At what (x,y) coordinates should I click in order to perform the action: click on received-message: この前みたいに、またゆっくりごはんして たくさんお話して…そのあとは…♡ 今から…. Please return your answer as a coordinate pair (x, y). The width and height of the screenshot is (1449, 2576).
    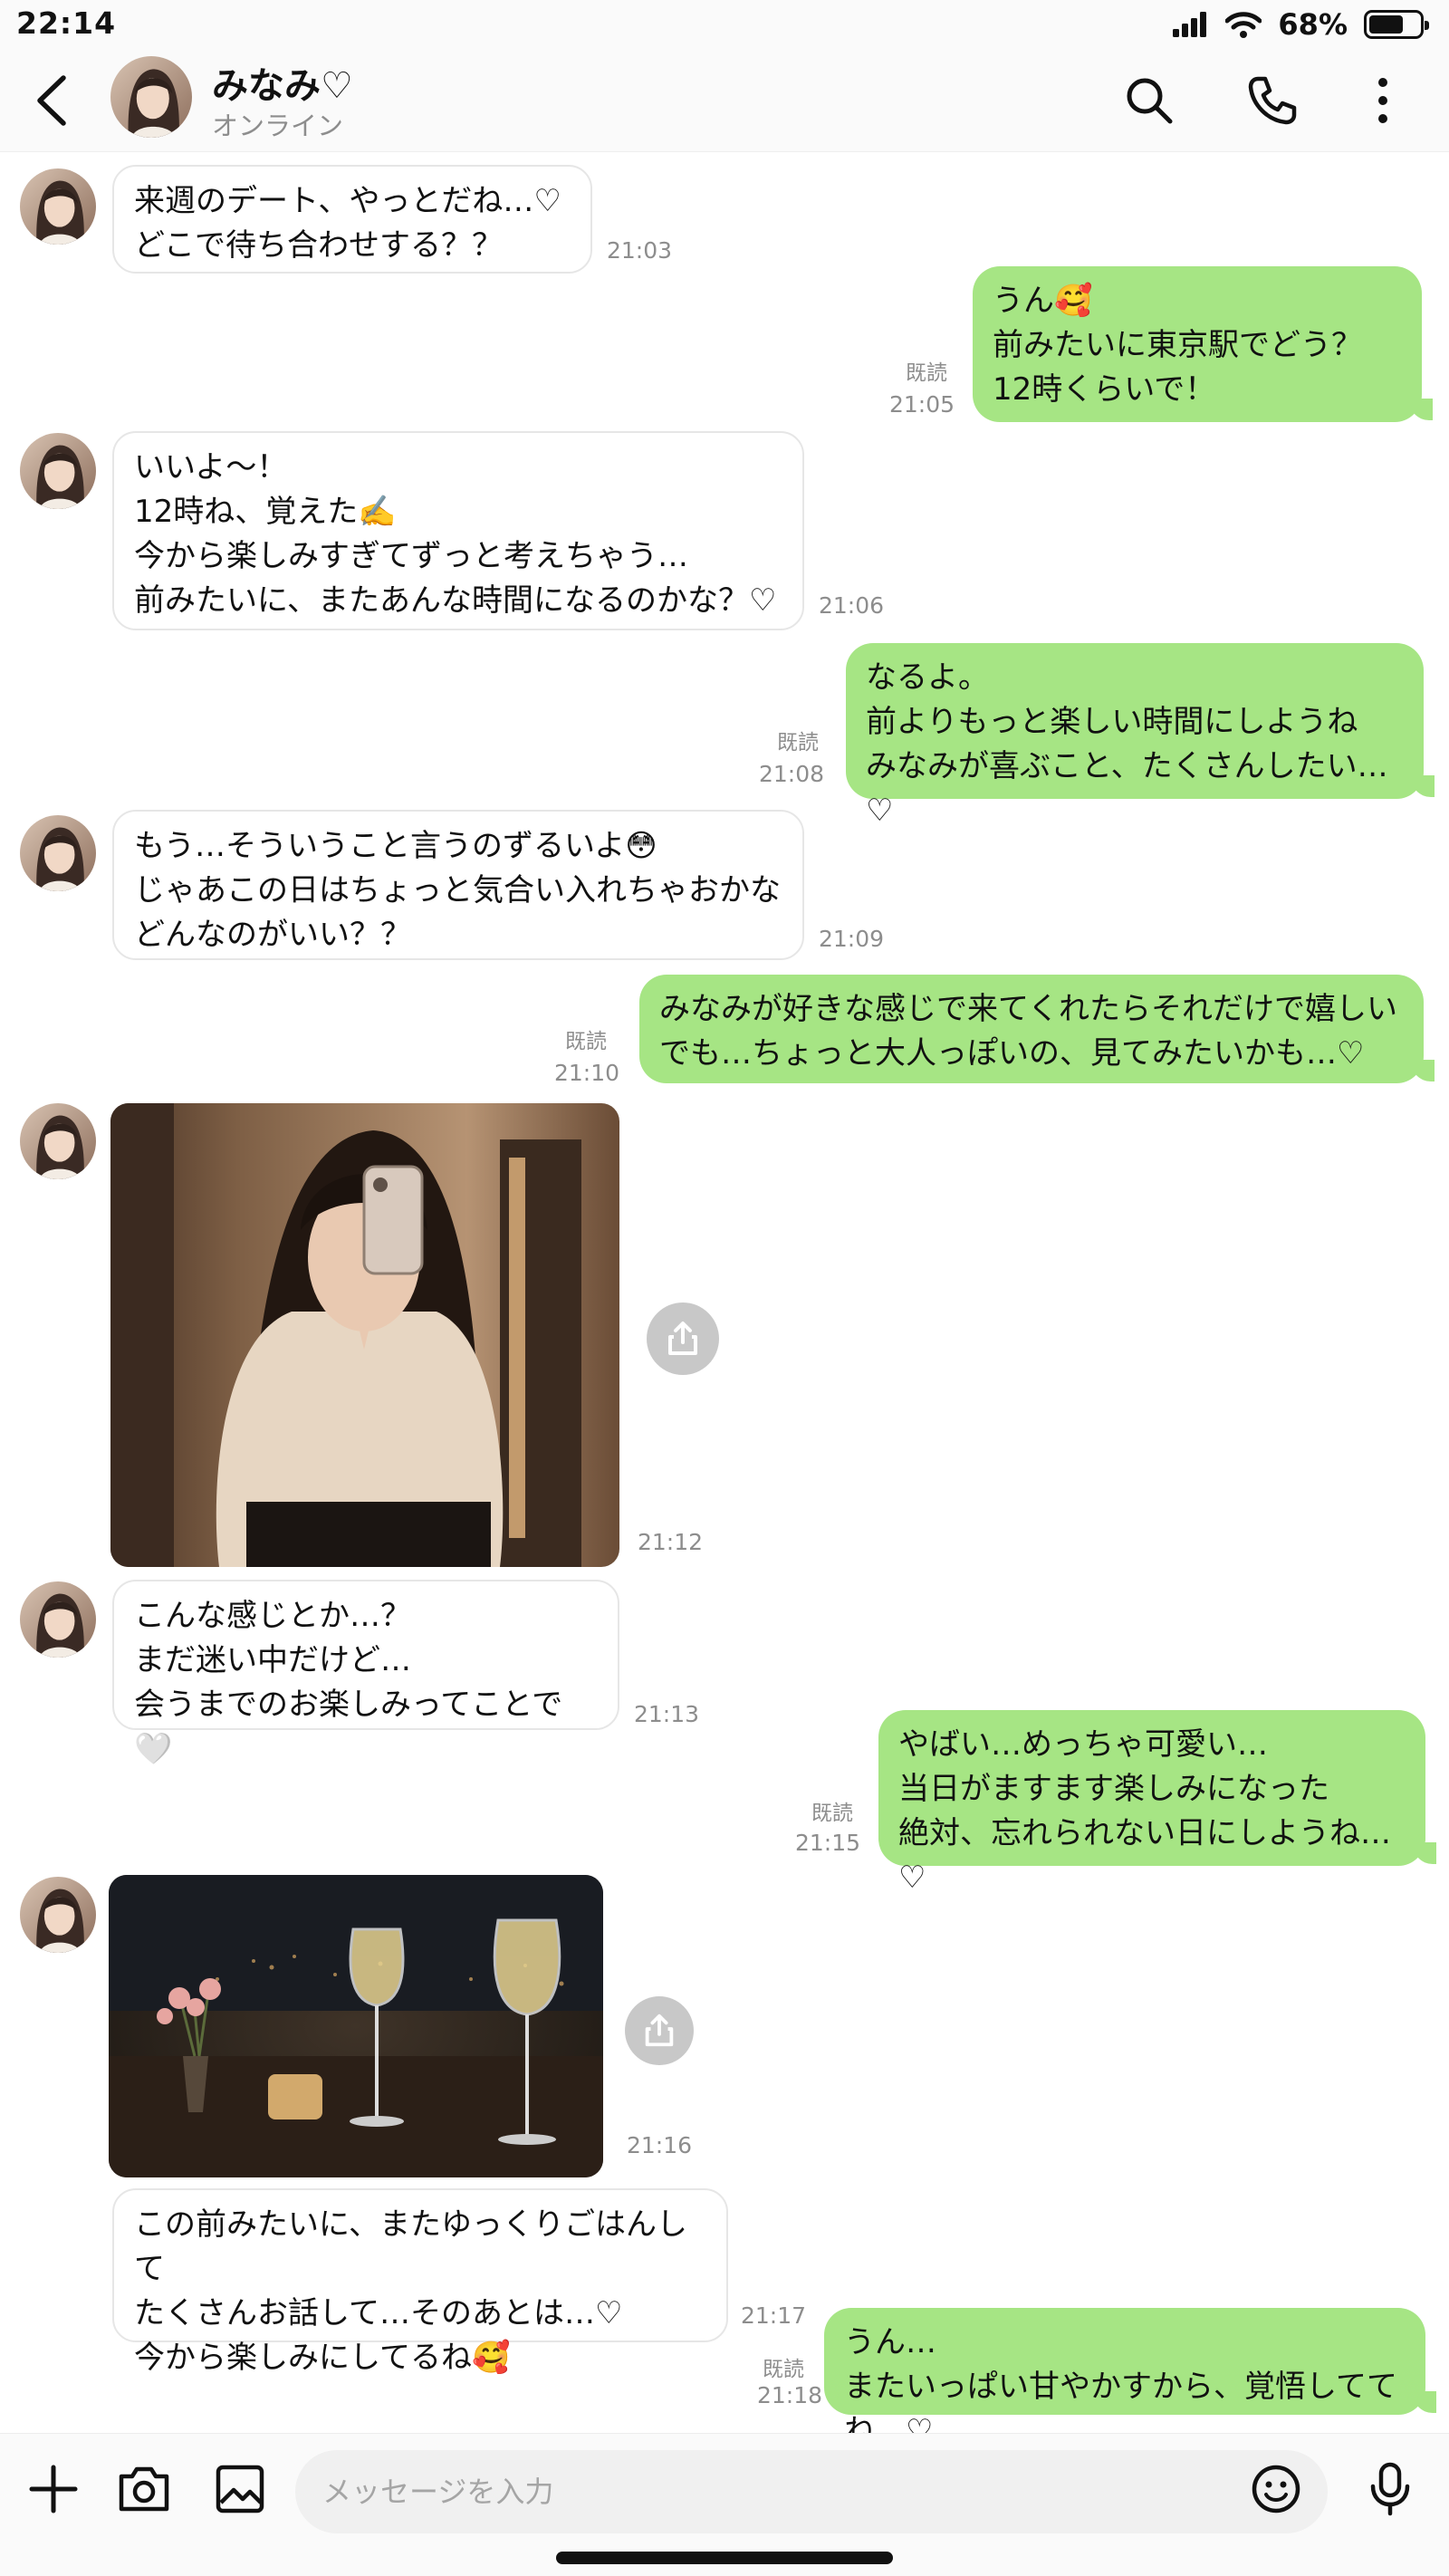
    Looking at the image, I should click on (420, 2282).